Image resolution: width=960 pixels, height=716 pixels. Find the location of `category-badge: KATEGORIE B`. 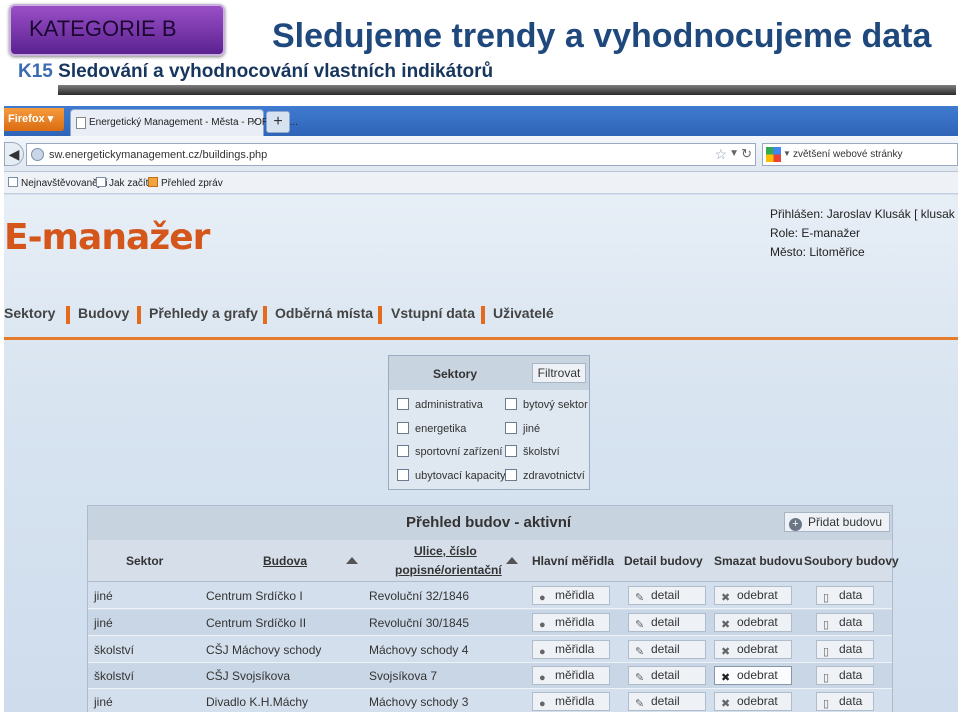

category-badge: KATEGORIE B is located at coordinates (117, 30).